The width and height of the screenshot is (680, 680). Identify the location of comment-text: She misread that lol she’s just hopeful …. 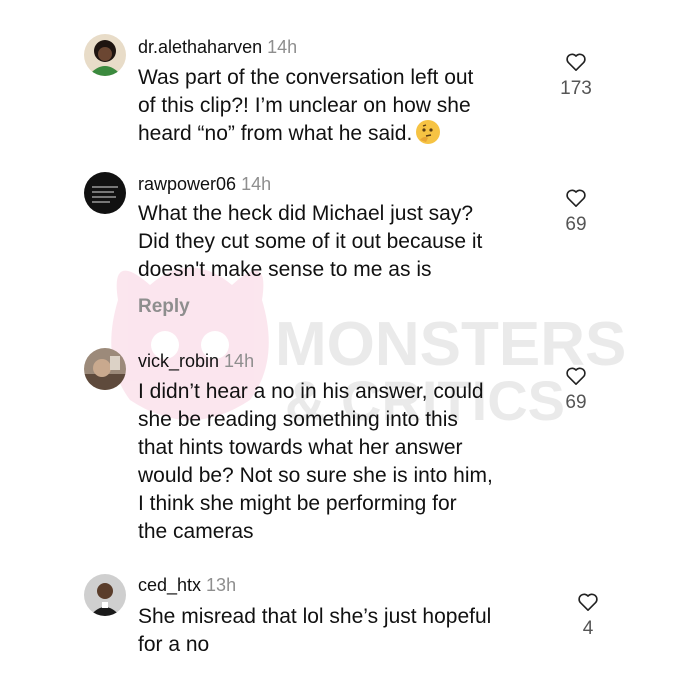
(348, 631).